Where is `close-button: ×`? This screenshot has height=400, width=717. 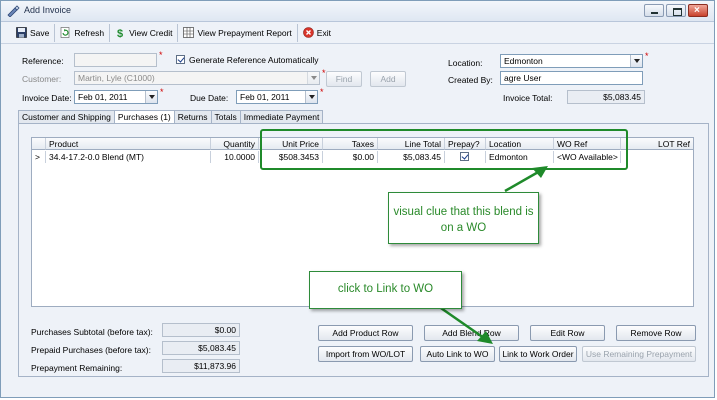 close-button: × is located at coordinates (698, 10).